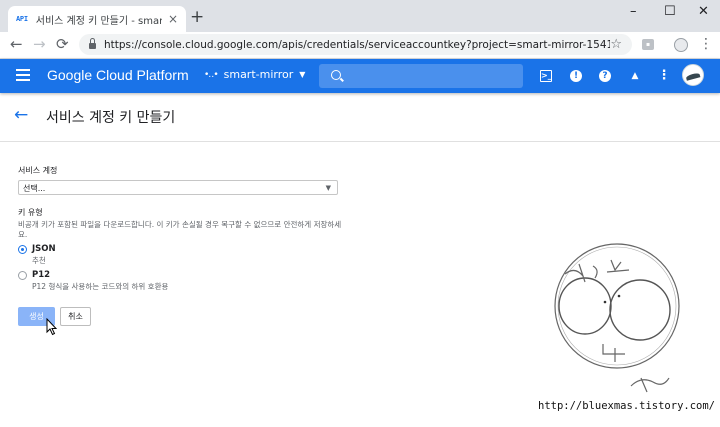 The width and height of the screenshot is (720, 427). Describe the element at coordinates (706, 44) in the screenshot. I see `browser-menu-icon: ⋮` at that location.